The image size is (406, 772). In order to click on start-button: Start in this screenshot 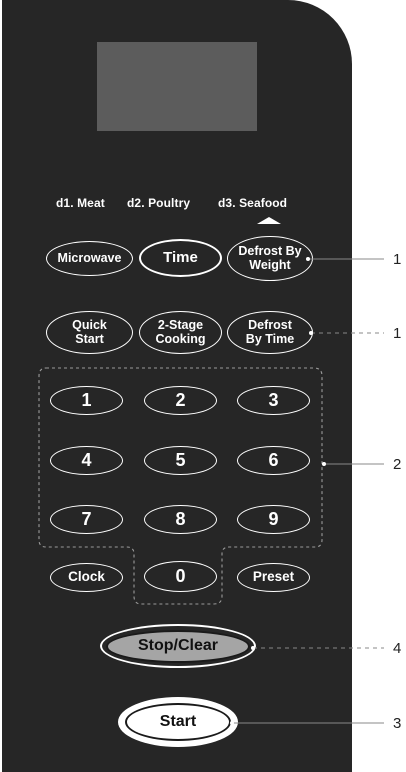, I will do `click(178, 722)`.